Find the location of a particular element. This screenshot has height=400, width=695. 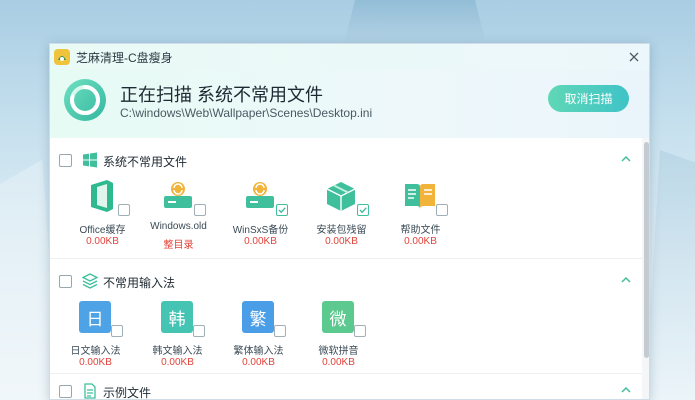

item-name: Windows.old is located at coordinates (178, 226).